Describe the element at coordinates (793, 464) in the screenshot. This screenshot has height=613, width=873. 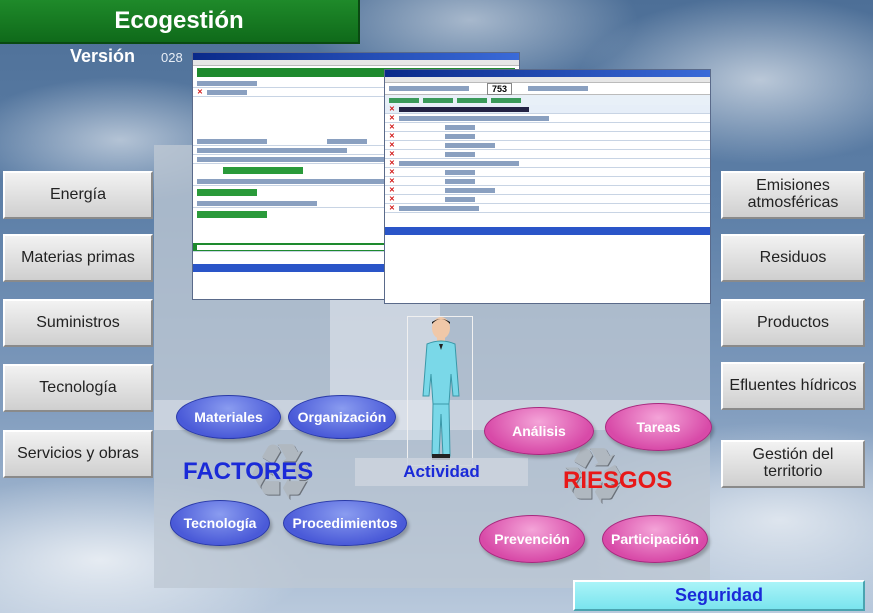
I see `gestion-territorio-button: Gestión del territorio` at that location.